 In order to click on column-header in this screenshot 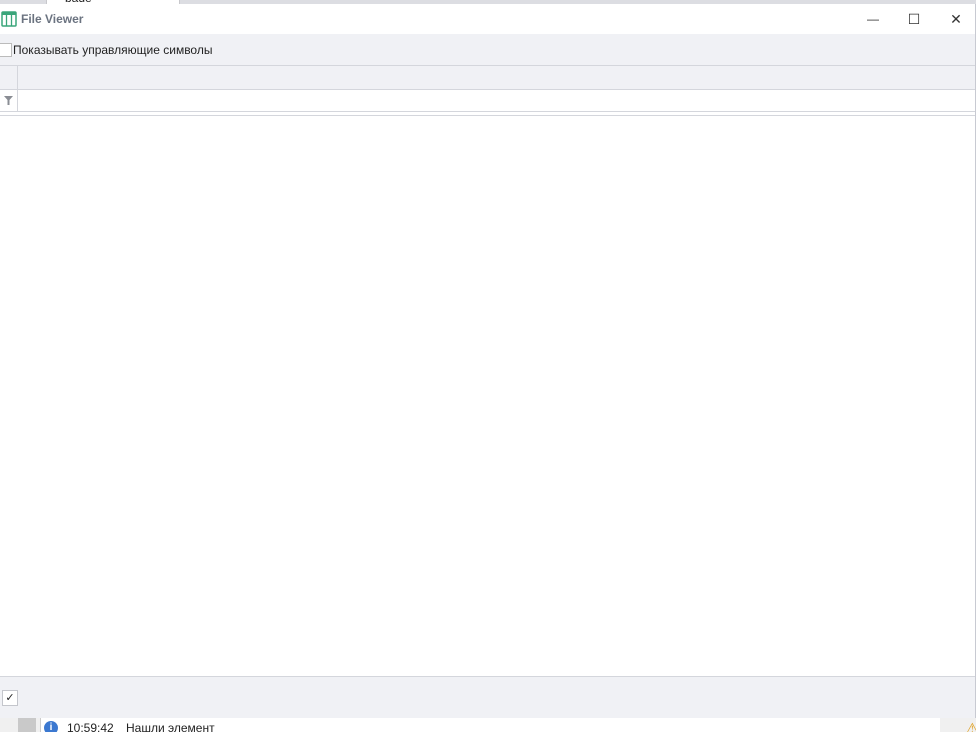, I will do `click(496, 77)`.